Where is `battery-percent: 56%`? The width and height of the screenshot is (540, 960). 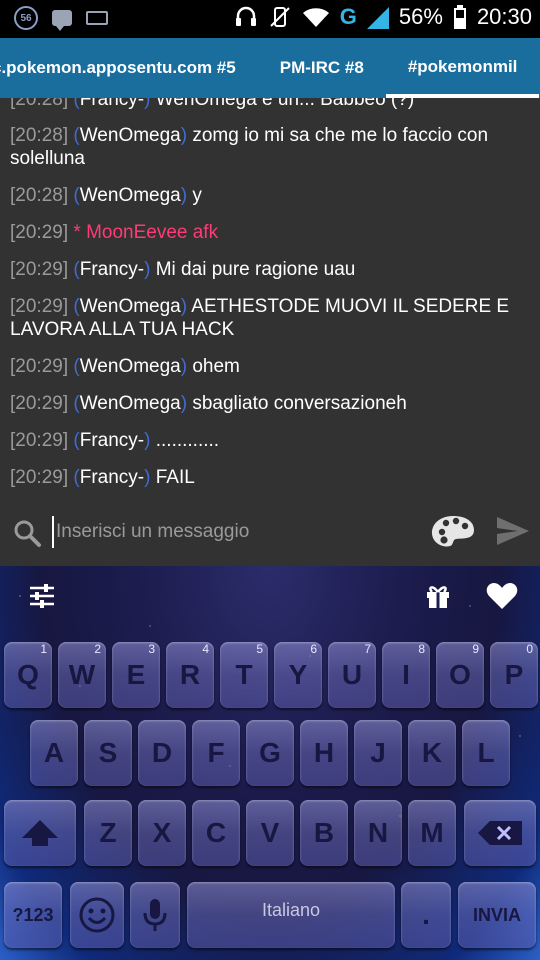 battery-percent: 56% is located at coordinates (420, 16).